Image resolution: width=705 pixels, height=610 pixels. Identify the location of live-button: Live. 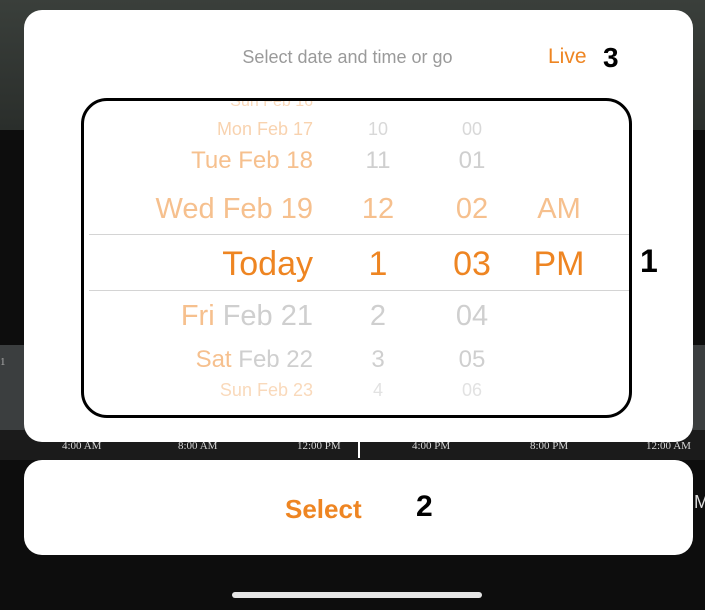
(567, 57).